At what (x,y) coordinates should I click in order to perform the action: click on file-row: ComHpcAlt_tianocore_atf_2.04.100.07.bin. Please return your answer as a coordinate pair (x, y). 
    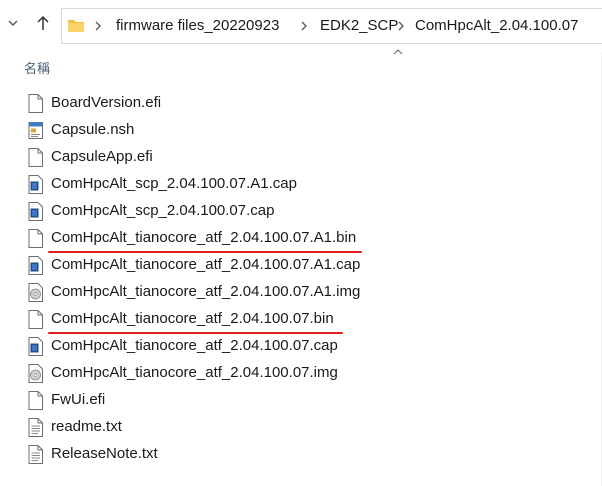
    Looking at the image, I should click on (215, 319).